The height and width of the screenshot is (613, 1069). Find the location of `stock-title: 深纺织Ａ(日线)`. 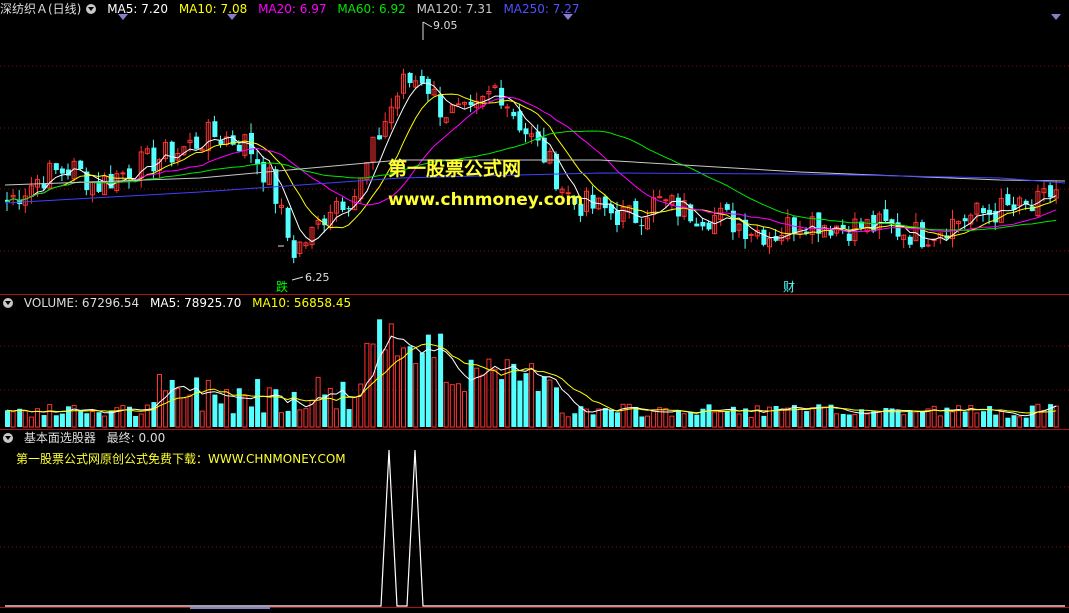

stock-title: 深纺织Ａ(日线) is located at coordinates (41, 9).